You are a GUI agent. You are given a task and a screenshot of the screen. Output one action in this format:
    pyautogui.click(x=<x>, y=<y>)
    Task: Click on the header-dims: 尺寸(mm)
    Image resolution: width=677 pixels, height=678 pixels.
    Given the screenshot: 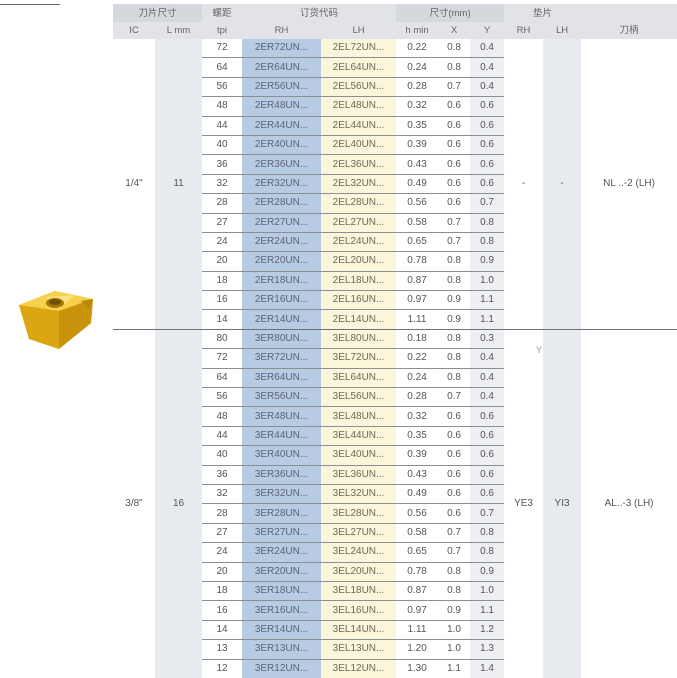 What is the action you would take?
    pyautogui.click(x=450, y=13)
    